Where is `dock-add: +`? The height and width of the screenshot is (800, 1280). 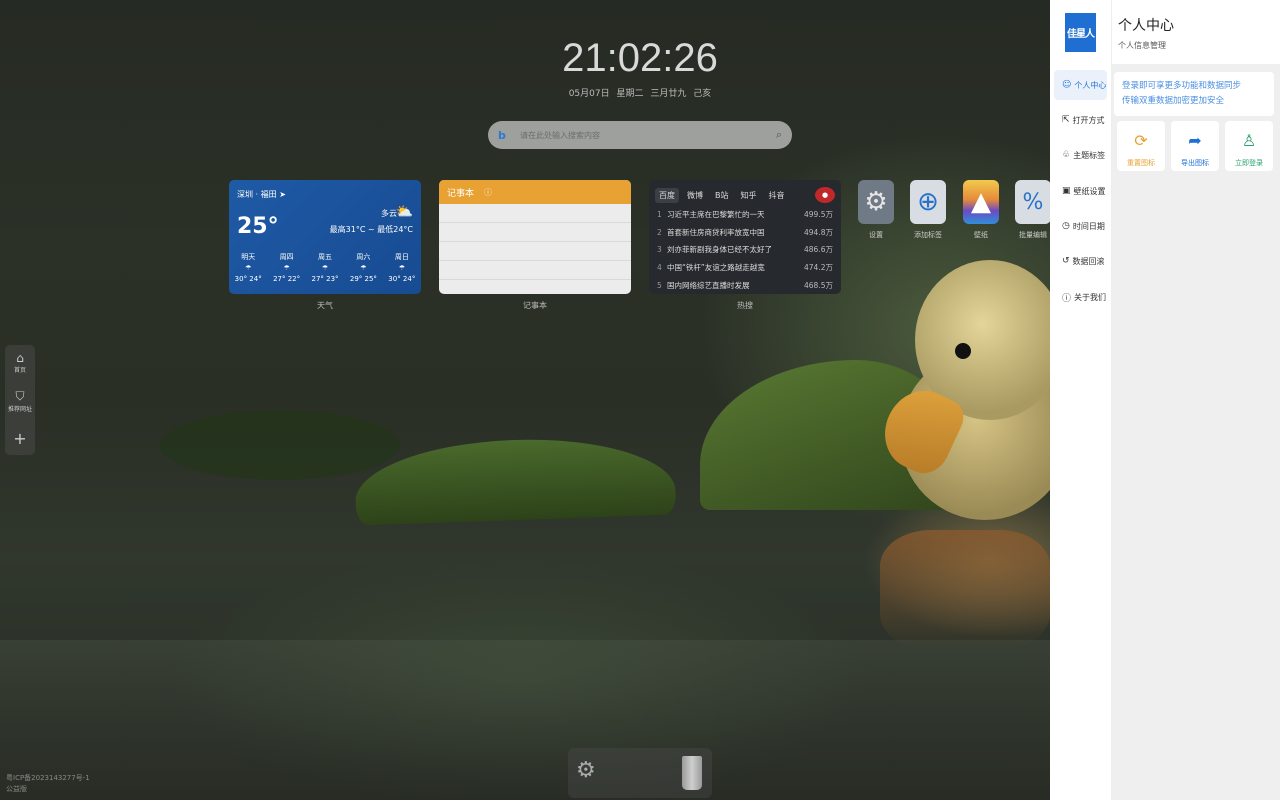
dock-add: + is located at coordinates (20, 438).